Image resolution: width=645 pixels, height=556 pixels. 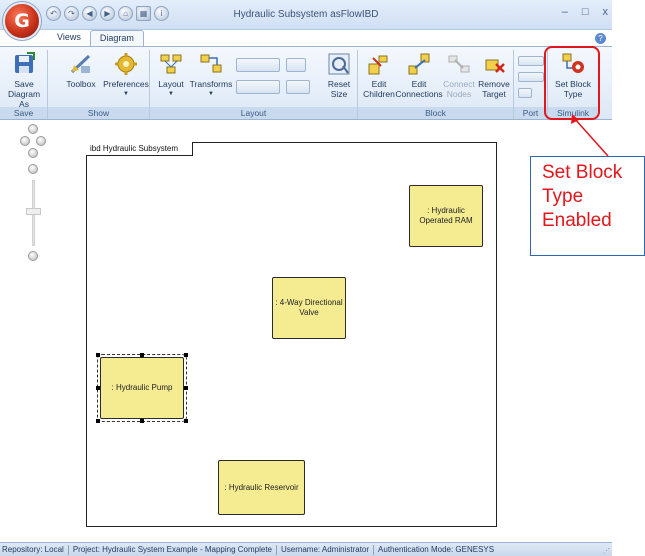 I want to click on status-auth-mode: Authentication Mode: GENESYS, so click(x=436, y=549).